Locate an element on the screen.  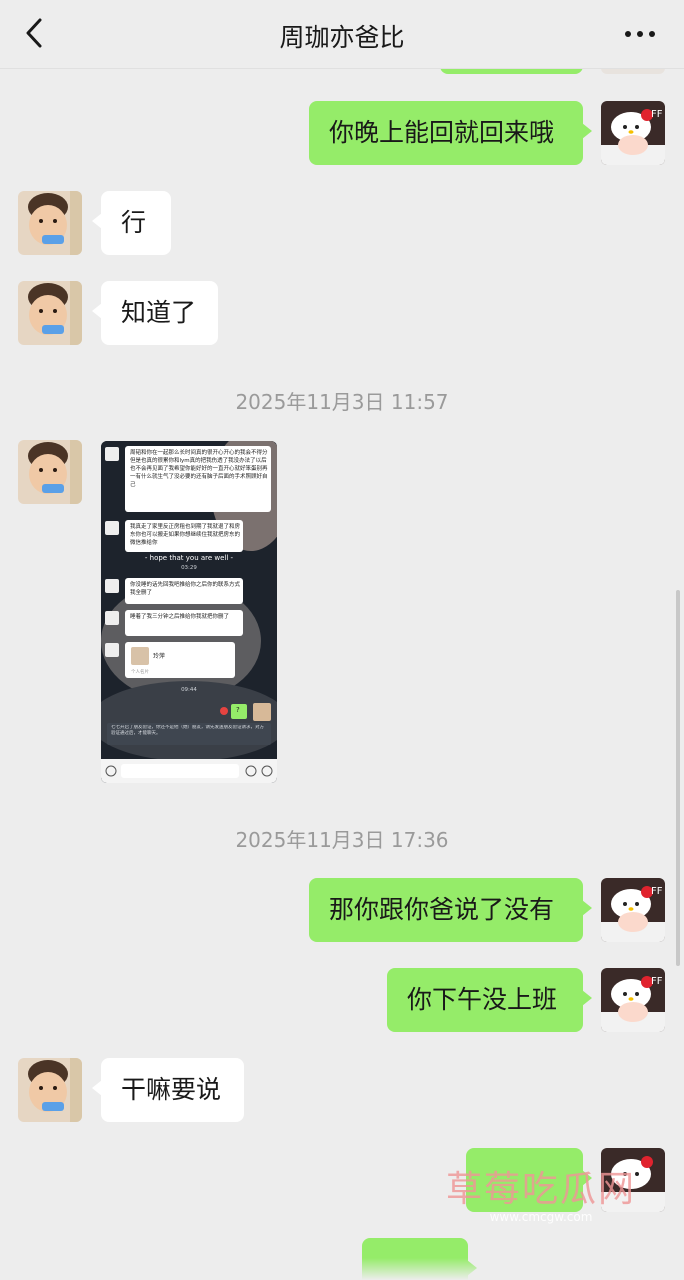
top-bar: 周珈亦爸比 is located at coordinates (342, 34).